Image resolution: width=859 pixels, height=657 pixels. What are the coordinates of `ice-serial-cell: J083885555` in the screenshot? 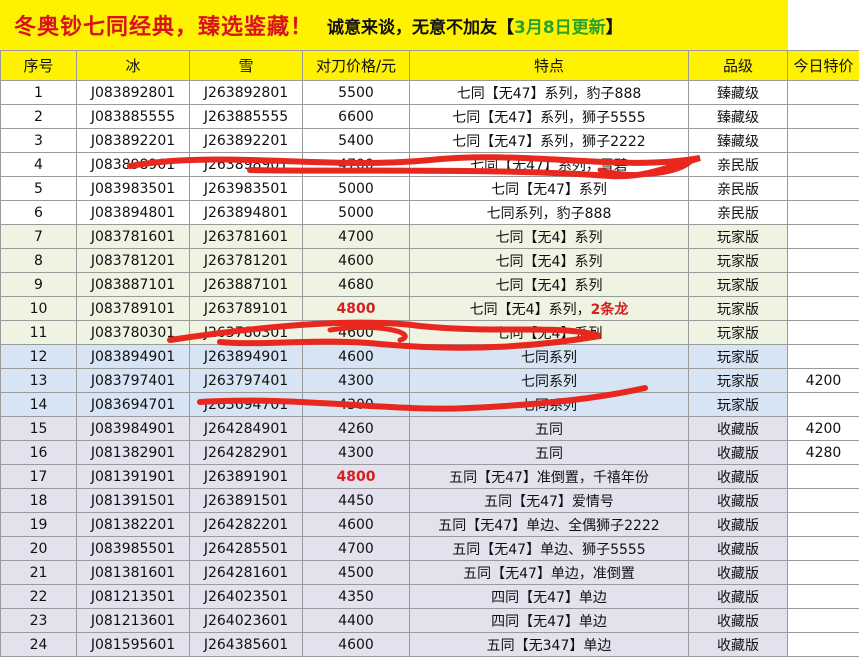 It's located at (133, 117).